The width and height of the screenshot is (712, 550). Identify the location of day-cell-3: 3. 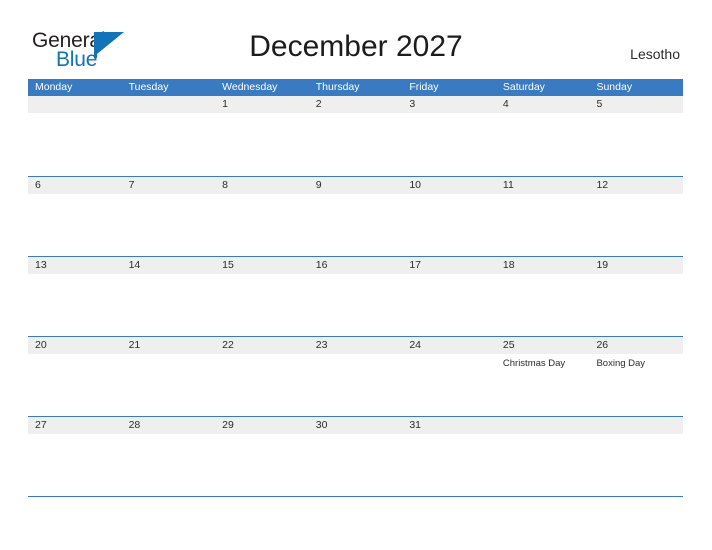
(449, 136).